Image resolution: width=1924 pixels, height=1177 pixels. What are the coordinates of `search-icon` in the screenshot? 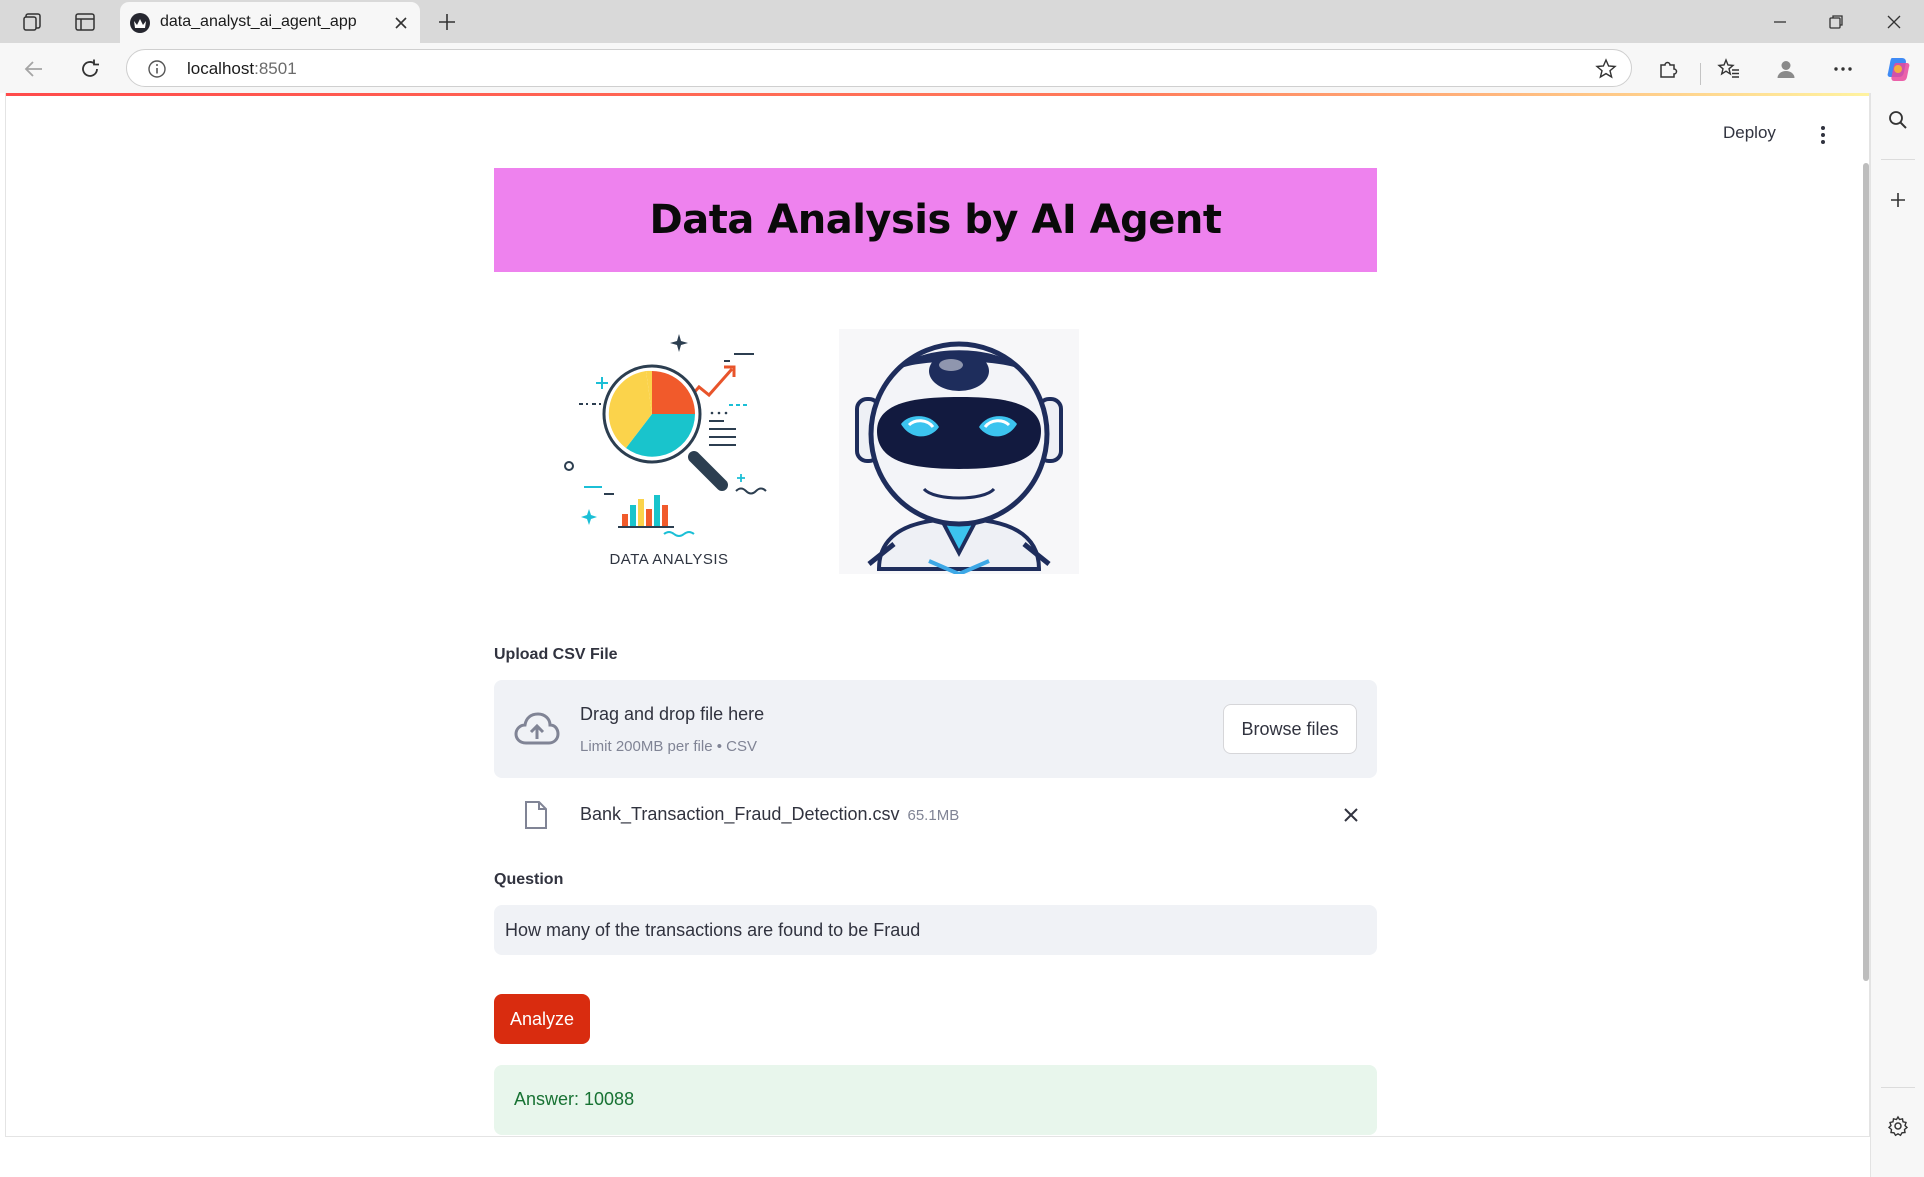 It's located at (1898, 120).